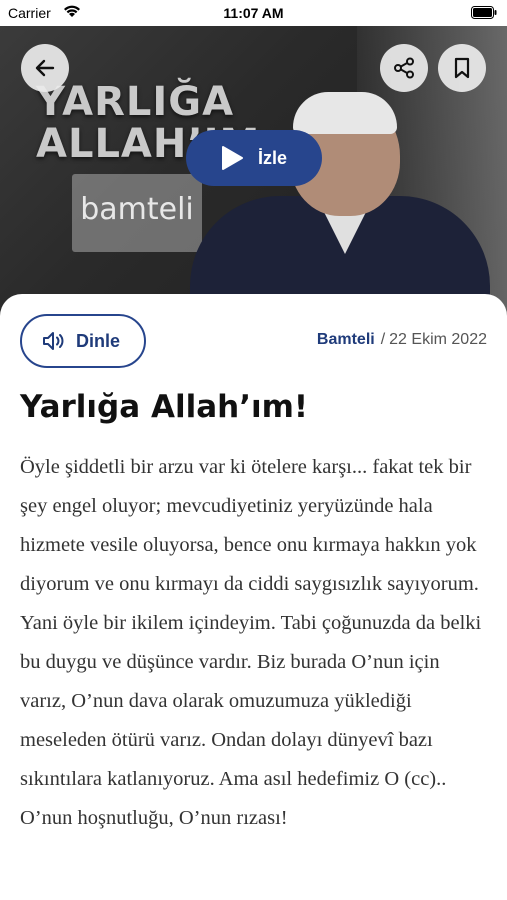 This screenshot has width=507, height=900. I want to click on watch-label: İzle, so click(273, 157).